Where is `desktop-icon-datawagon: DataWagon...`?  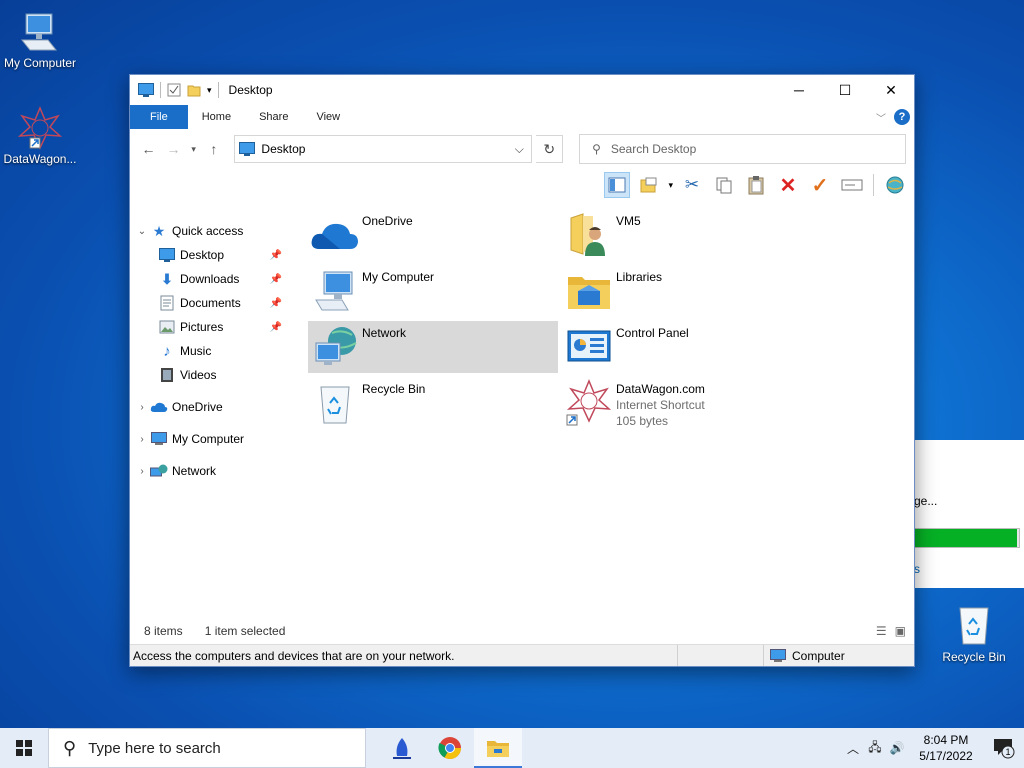
desktop-icon-datawagon: DataWagon... is located at coordinates (40, 136).